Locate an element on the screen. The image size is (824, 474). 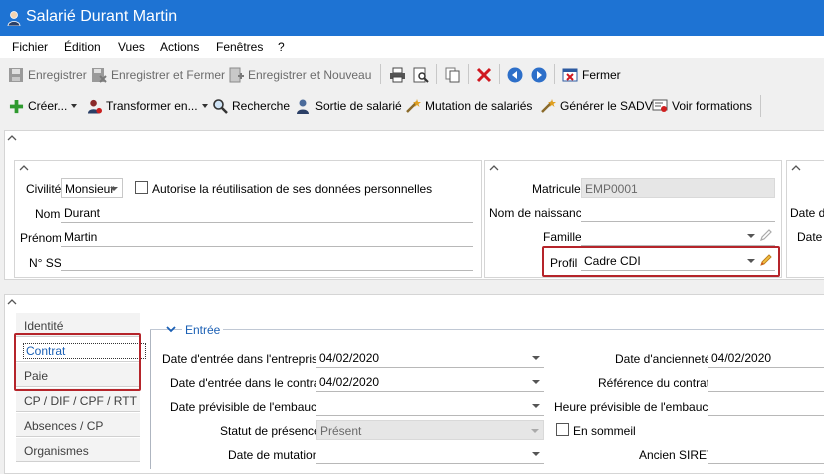
content-border is located at coordinates (150, 399).